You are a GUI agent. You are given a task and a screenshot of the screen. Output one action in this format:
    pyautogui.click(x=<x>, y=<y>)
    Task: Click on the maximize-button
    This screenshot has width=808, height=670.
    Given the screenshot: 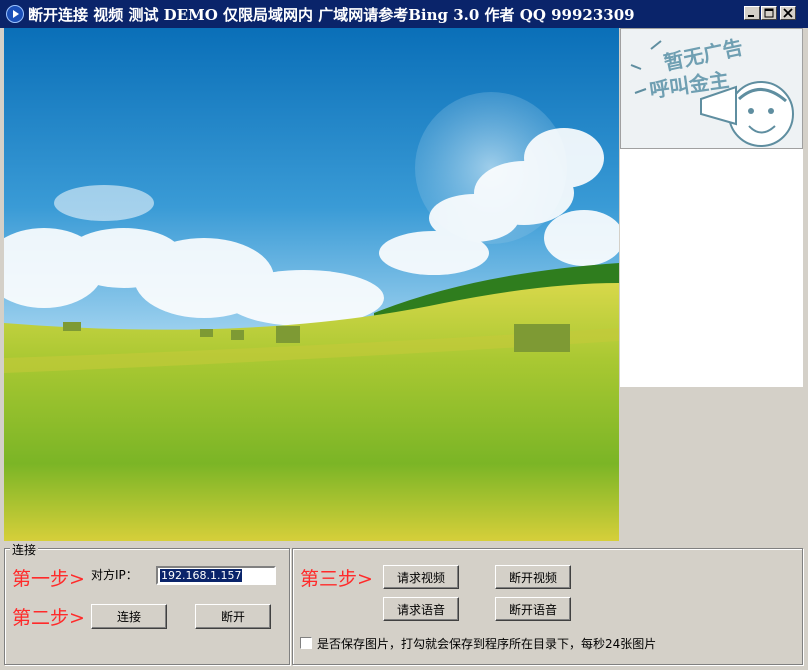 What is the action you would take?
    pyautogui.click(x=769, y=13)
    